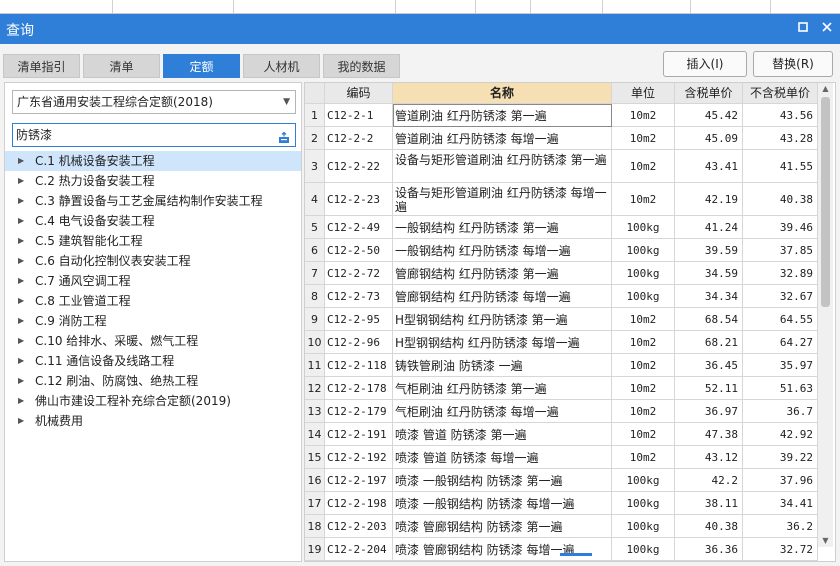 Image resolution: width=840 pixels, height=566 pixels. What do you see at coordinates (780, 411) in the screenshot?
I see `cell-notax-price: 36.7` at bounding box center [780, 411].